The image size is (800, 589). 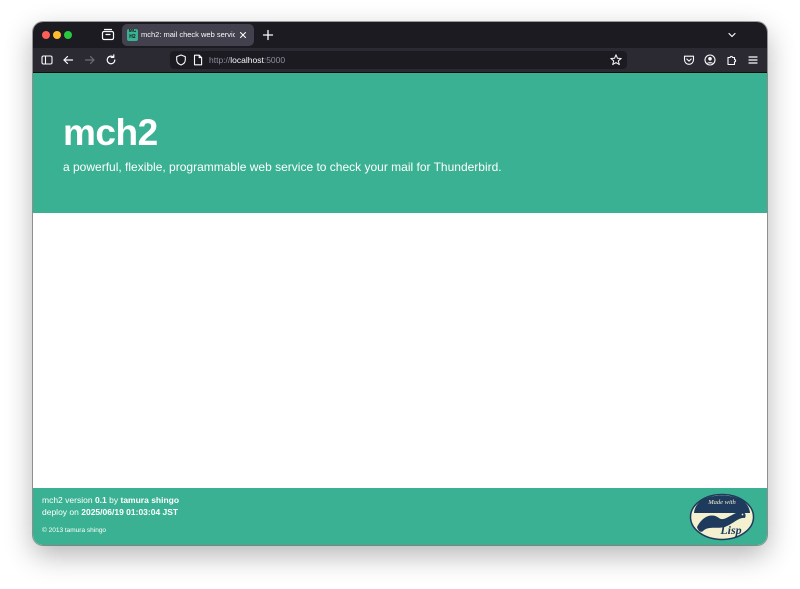 What do you see at coordinates (68, 35) in the screenshot?
I see `zoom-window-button` at bounding box center [68, 35].